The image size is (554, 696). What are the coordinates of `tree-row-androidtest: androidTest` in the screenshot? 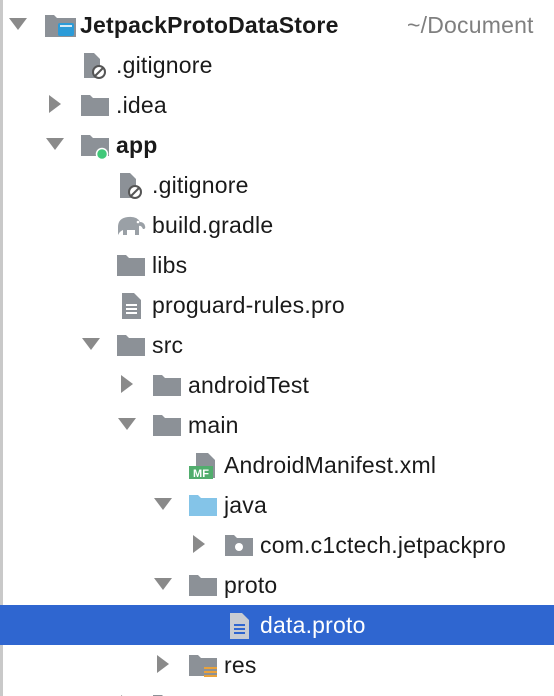 It's located at (277, 385).